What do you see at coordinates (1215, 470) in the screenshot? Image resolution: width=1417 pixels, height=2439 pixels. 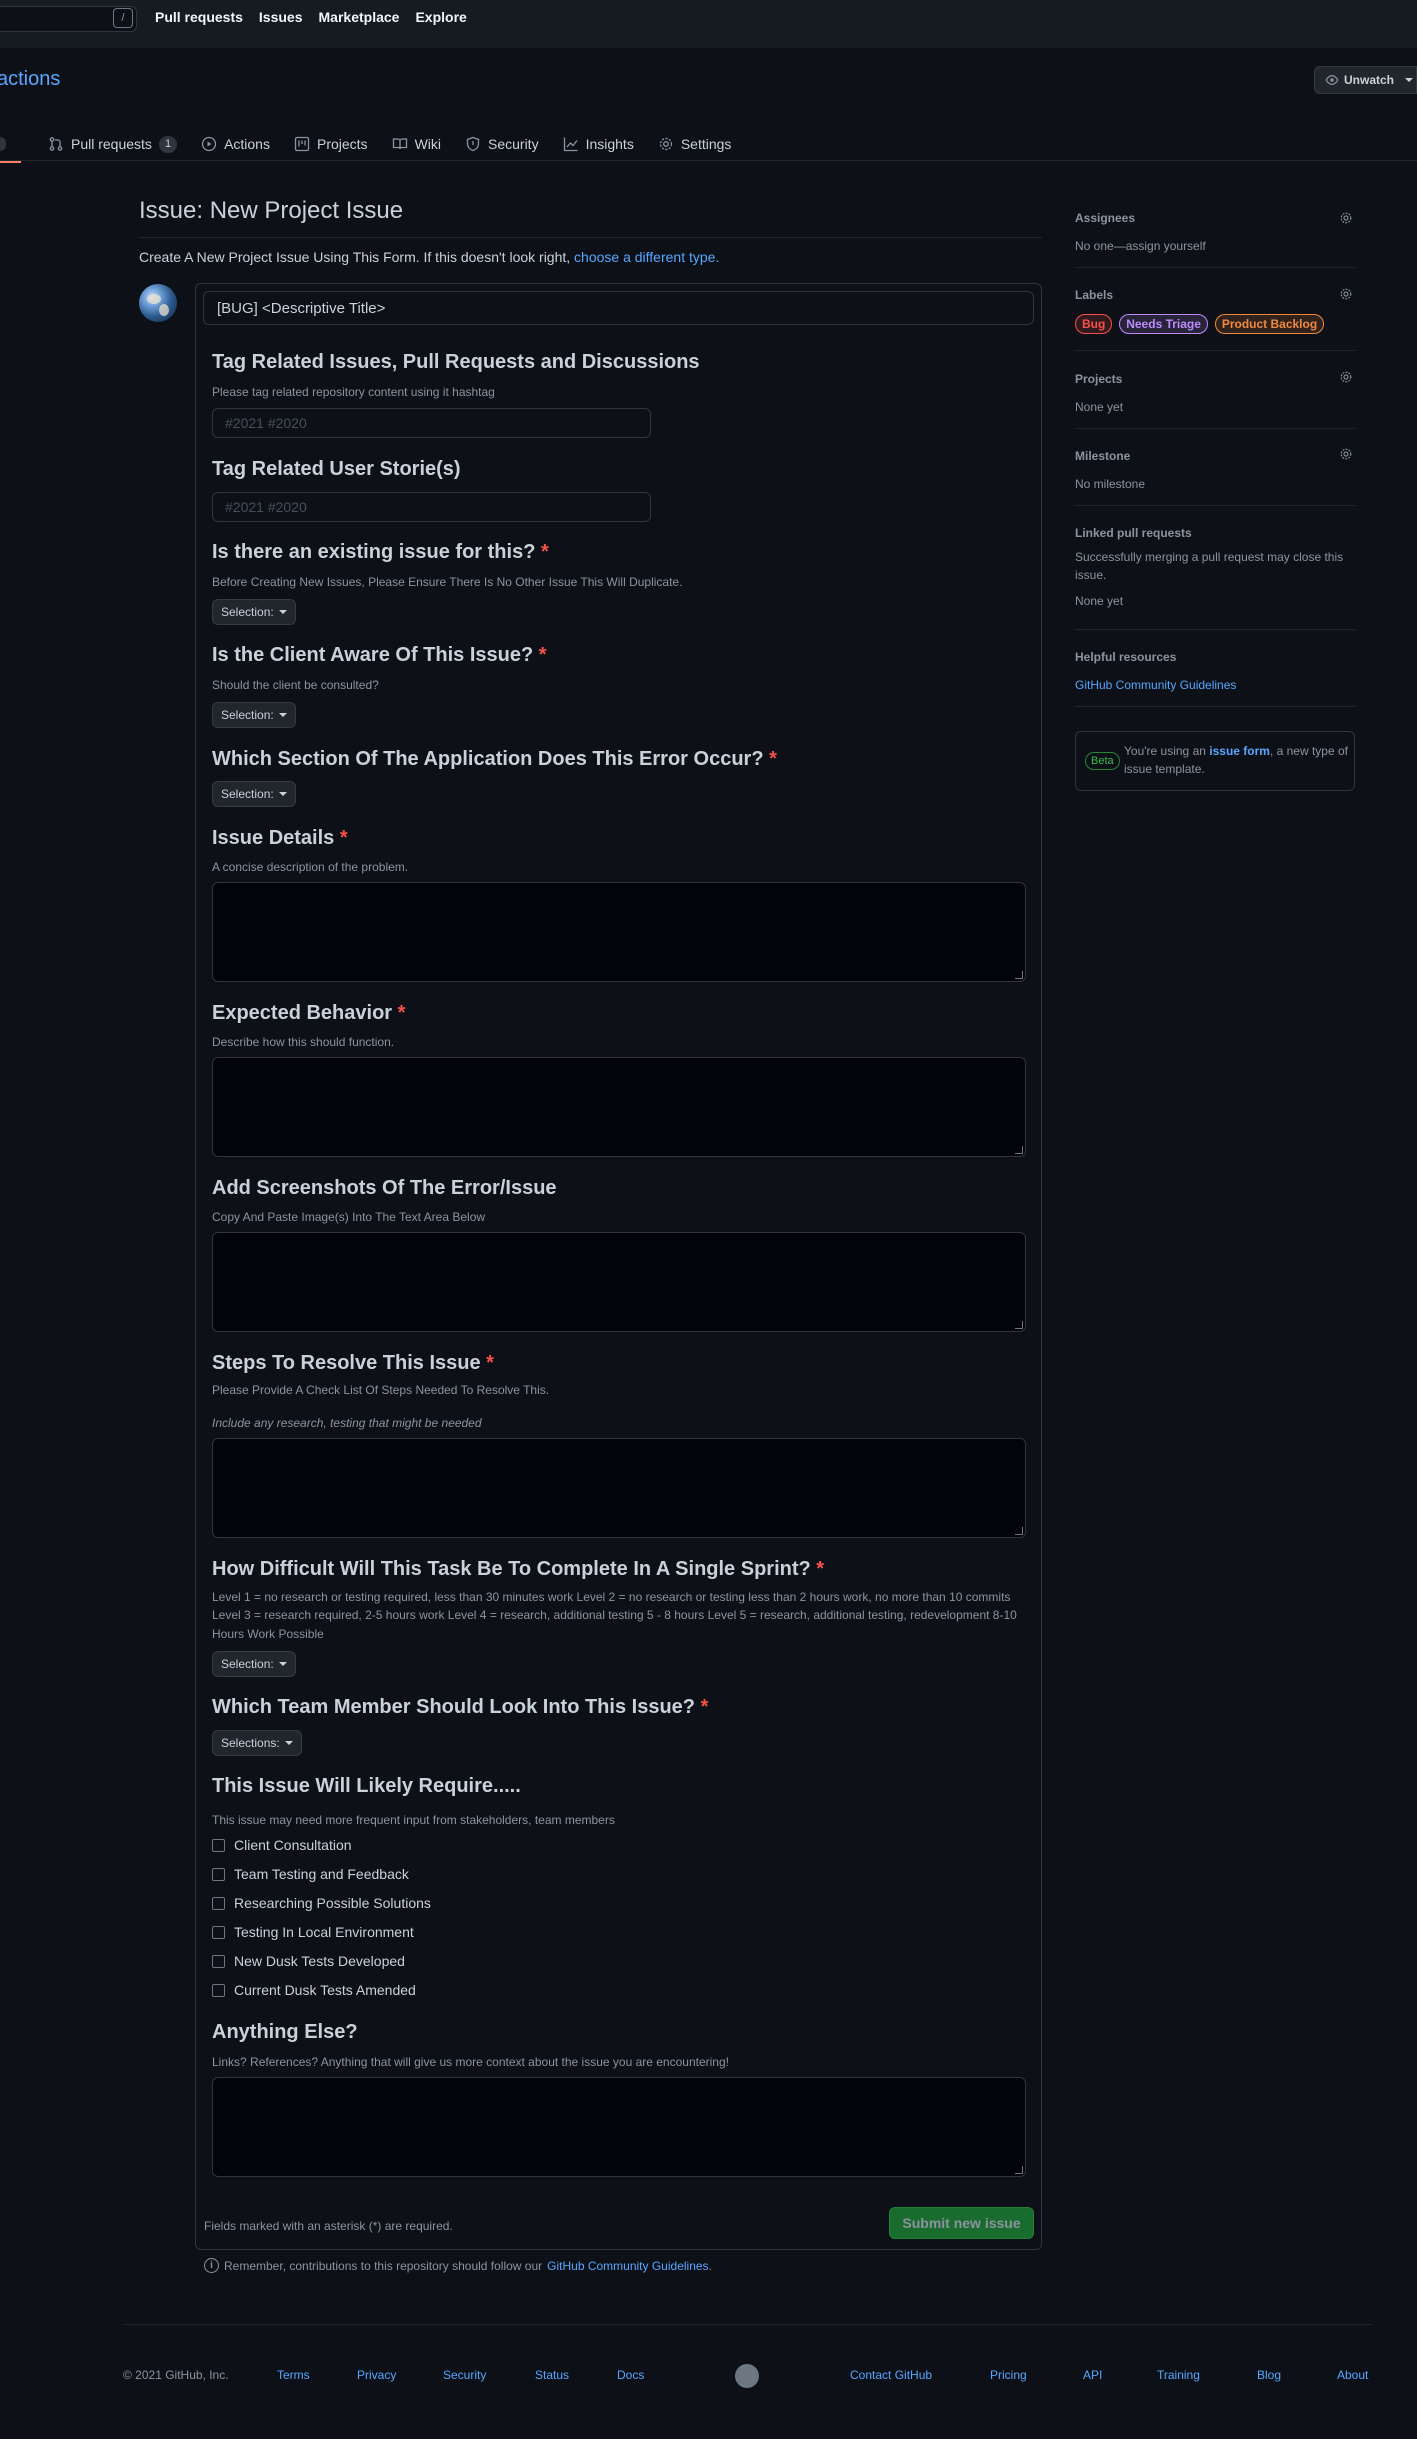 I see `milestone-section: Milestone No milestone` at bounding box center [1215, 470].